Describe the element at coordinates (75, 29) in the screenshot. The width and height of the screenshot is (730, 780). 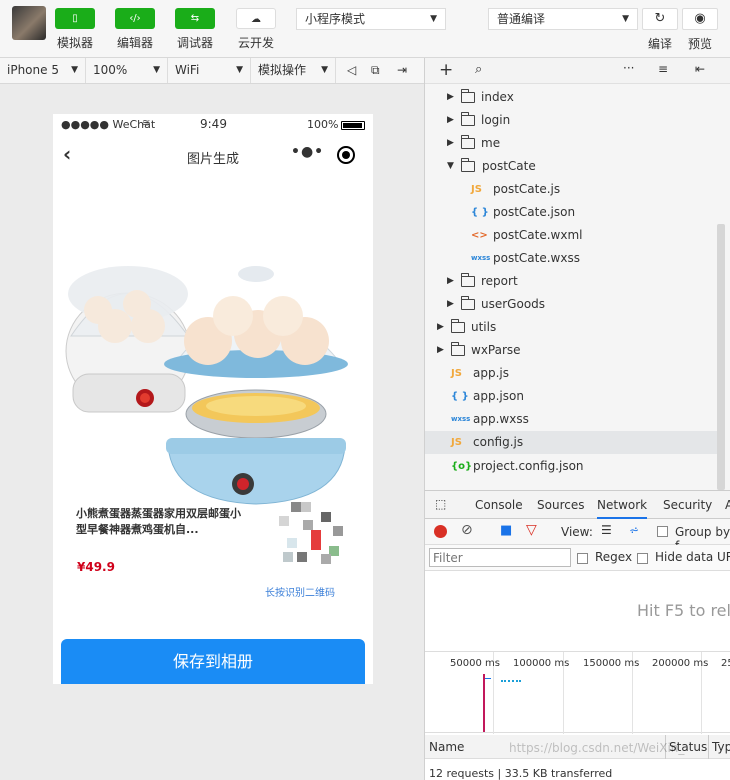
I see `simulator-toggle: ▯ 模拟器` at that location.